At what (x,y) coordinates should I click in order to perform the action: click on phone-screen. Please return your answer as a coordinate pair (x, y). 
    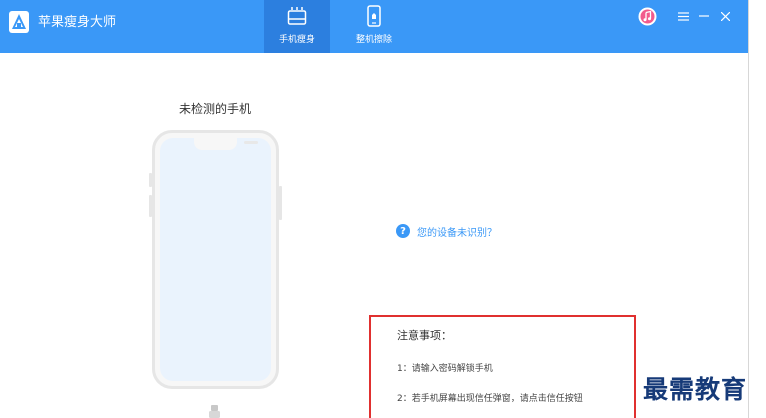
    Looking at the image, I should click on (215, 259).